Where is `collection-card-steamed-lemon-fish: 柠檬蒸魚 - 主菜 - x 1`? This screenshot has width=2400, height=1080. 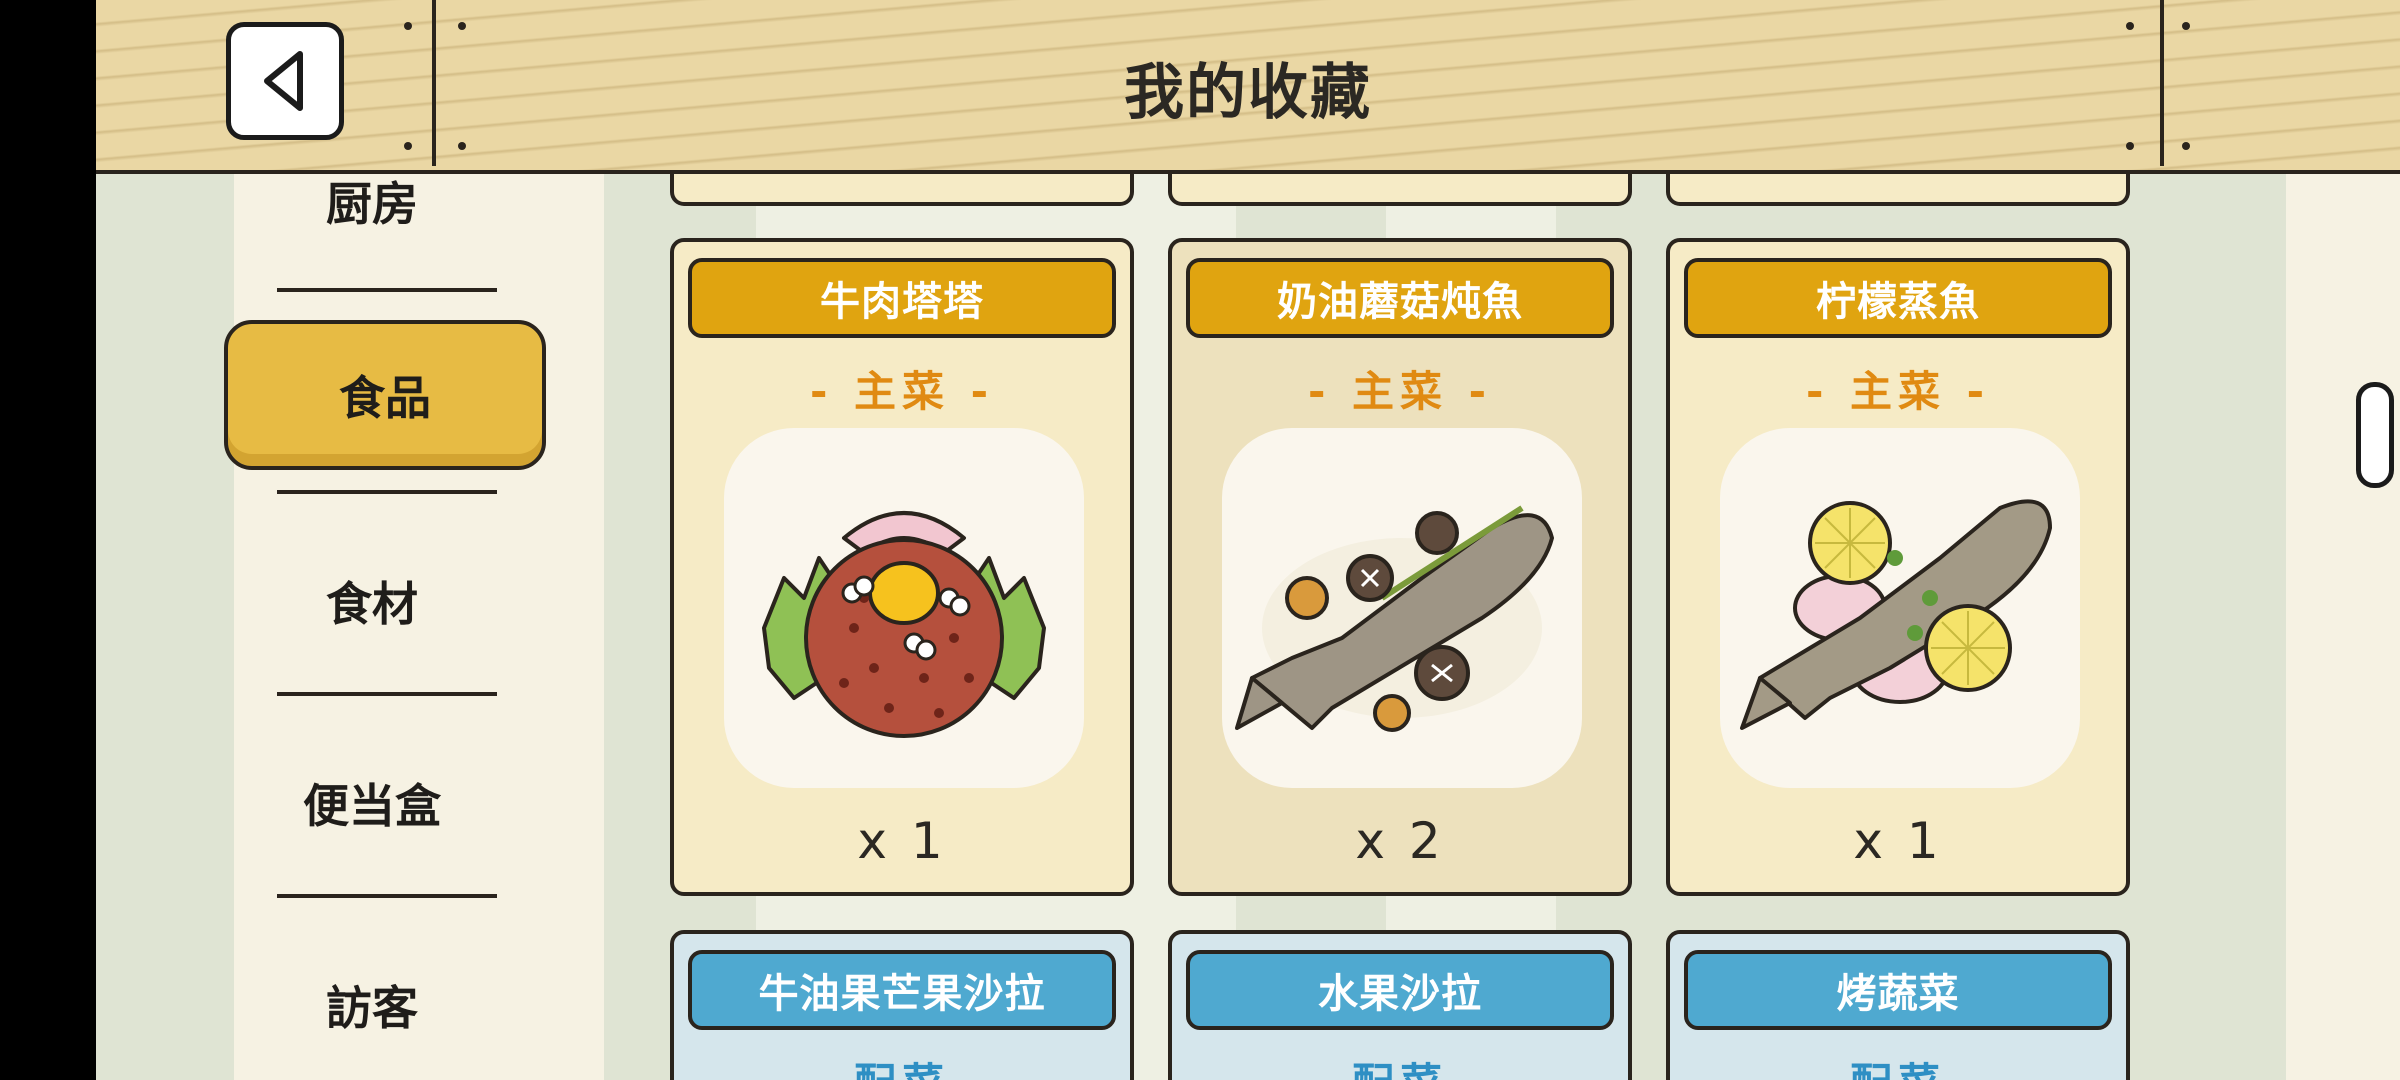
collection-card-steamed-lemon-fish: 柠檬蒸魚 - 主菜 - x 1 is located at coordinates (1898, 567).